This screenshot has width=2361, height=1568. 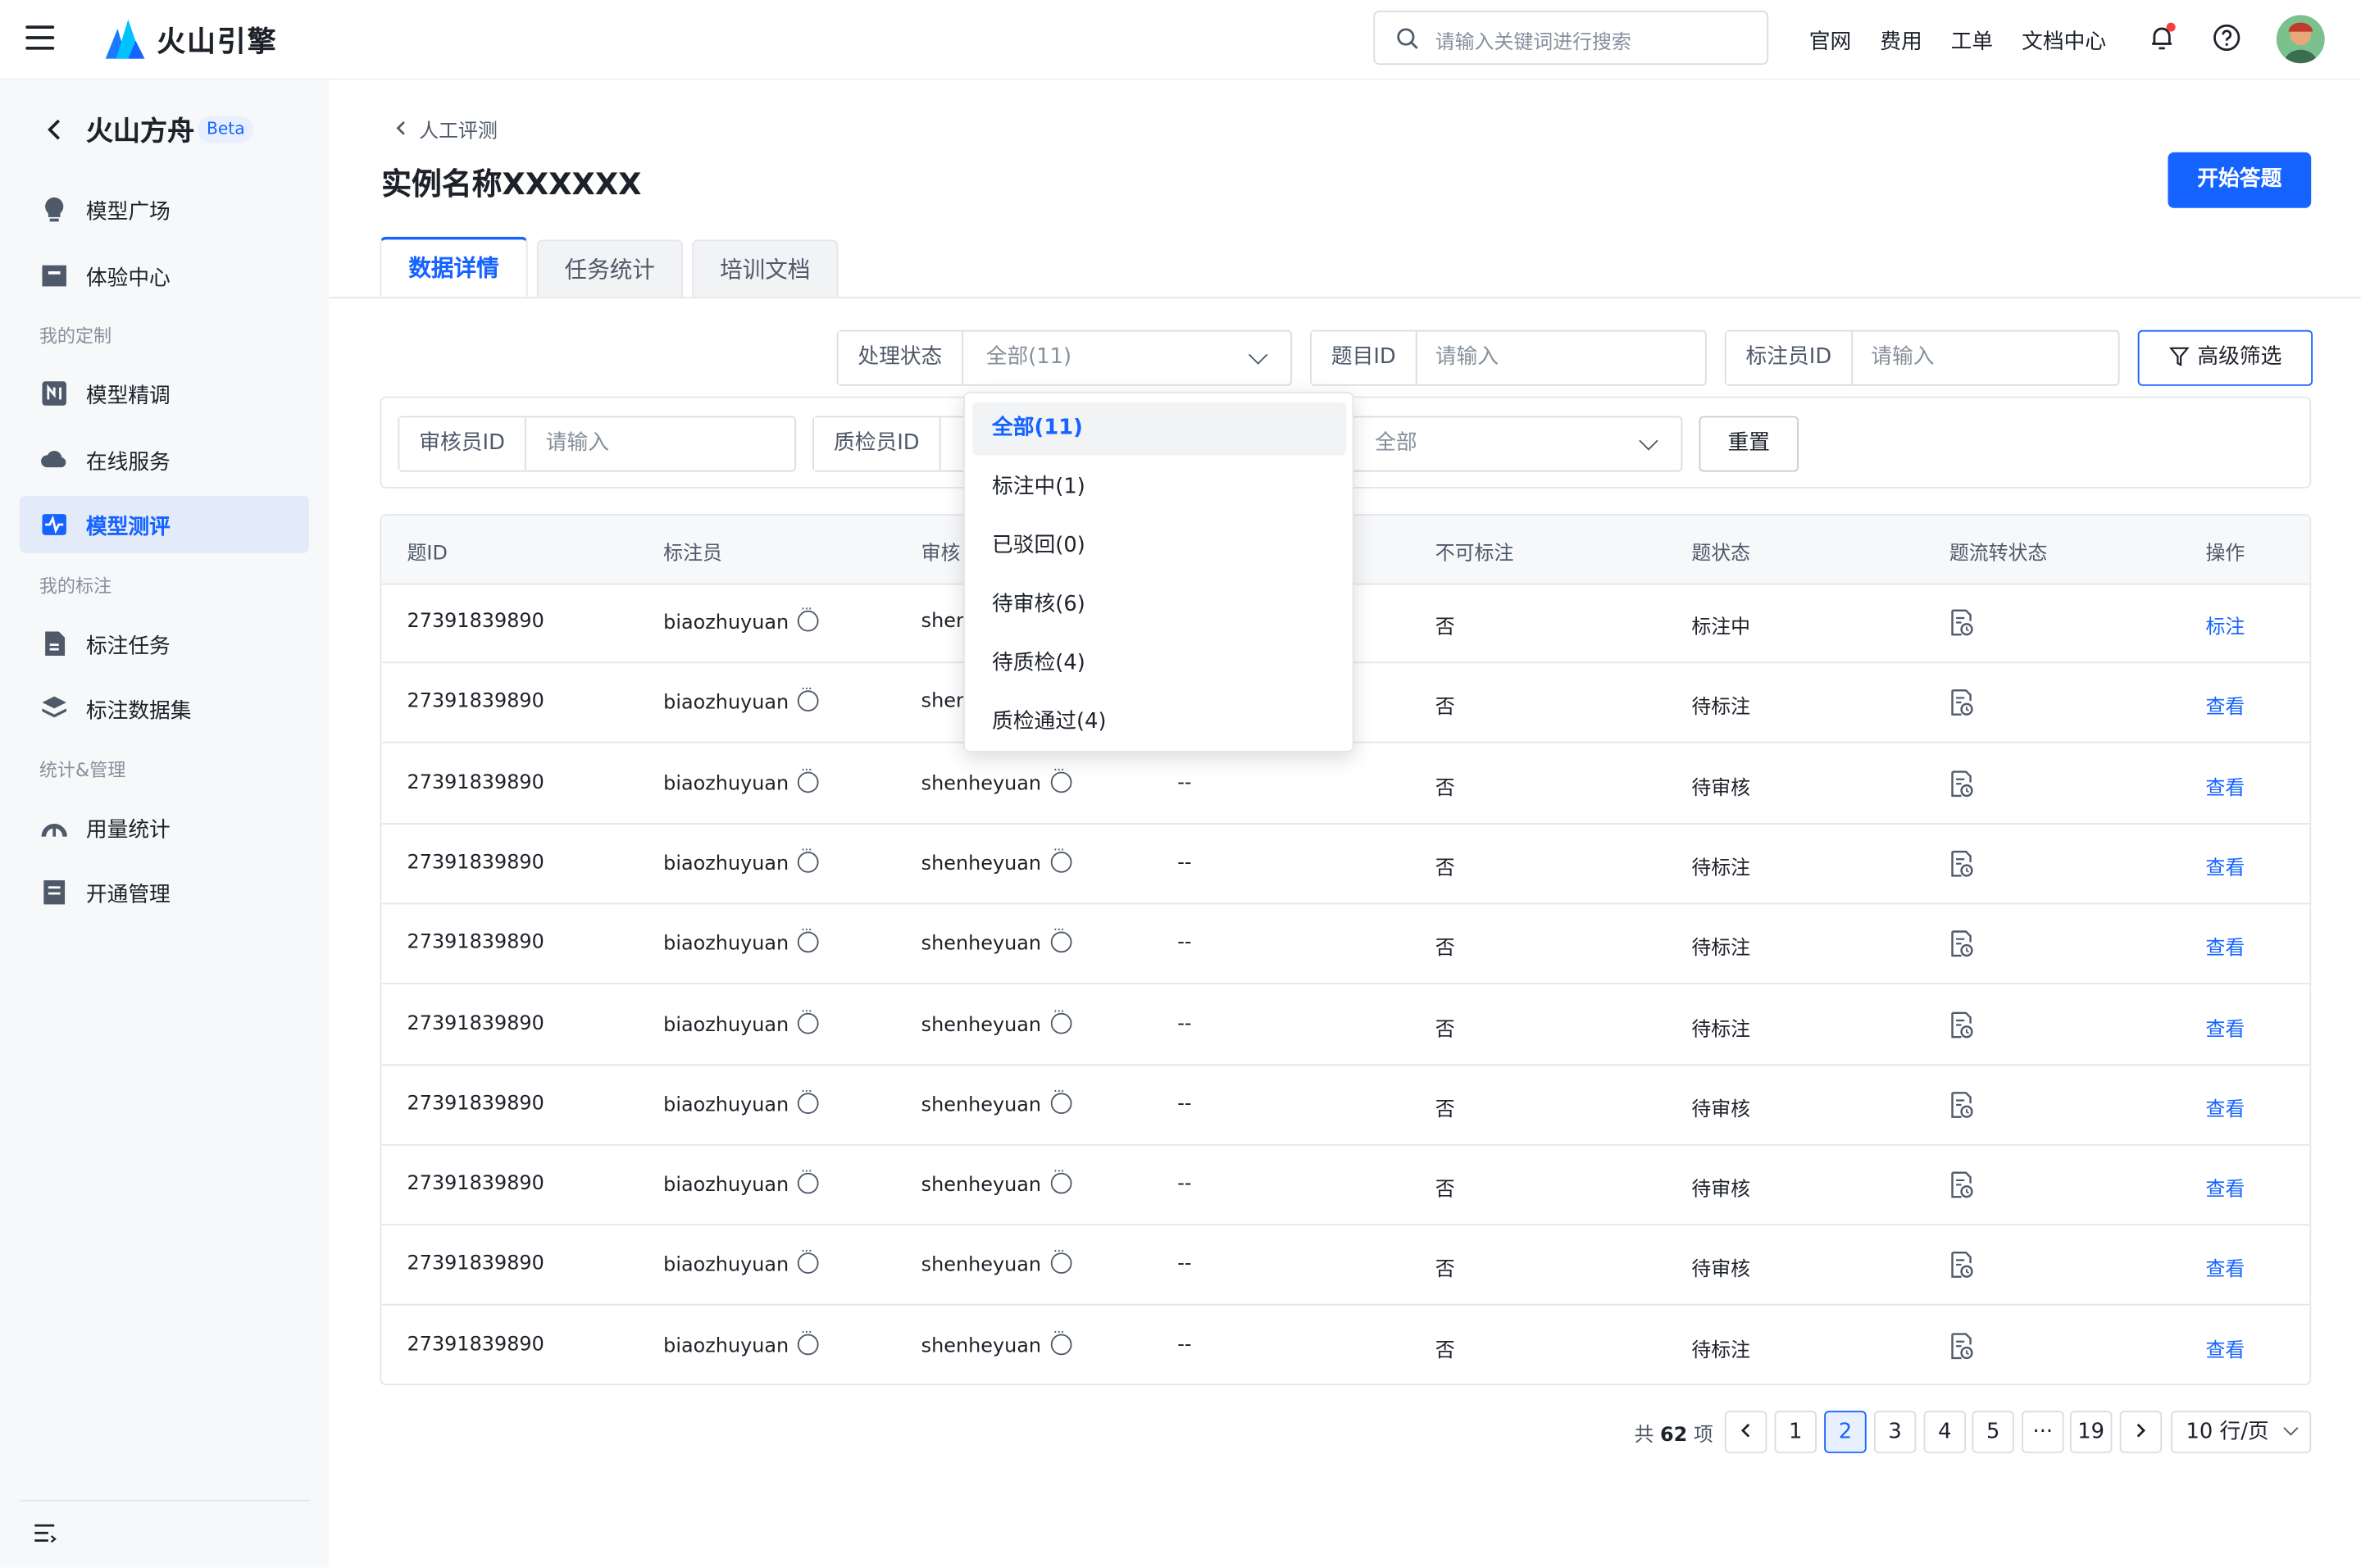 What do you see at coordinates (1895, 1432) in the screenshot?
I see `page-button: 3` at bounding box center [1895, 1432].